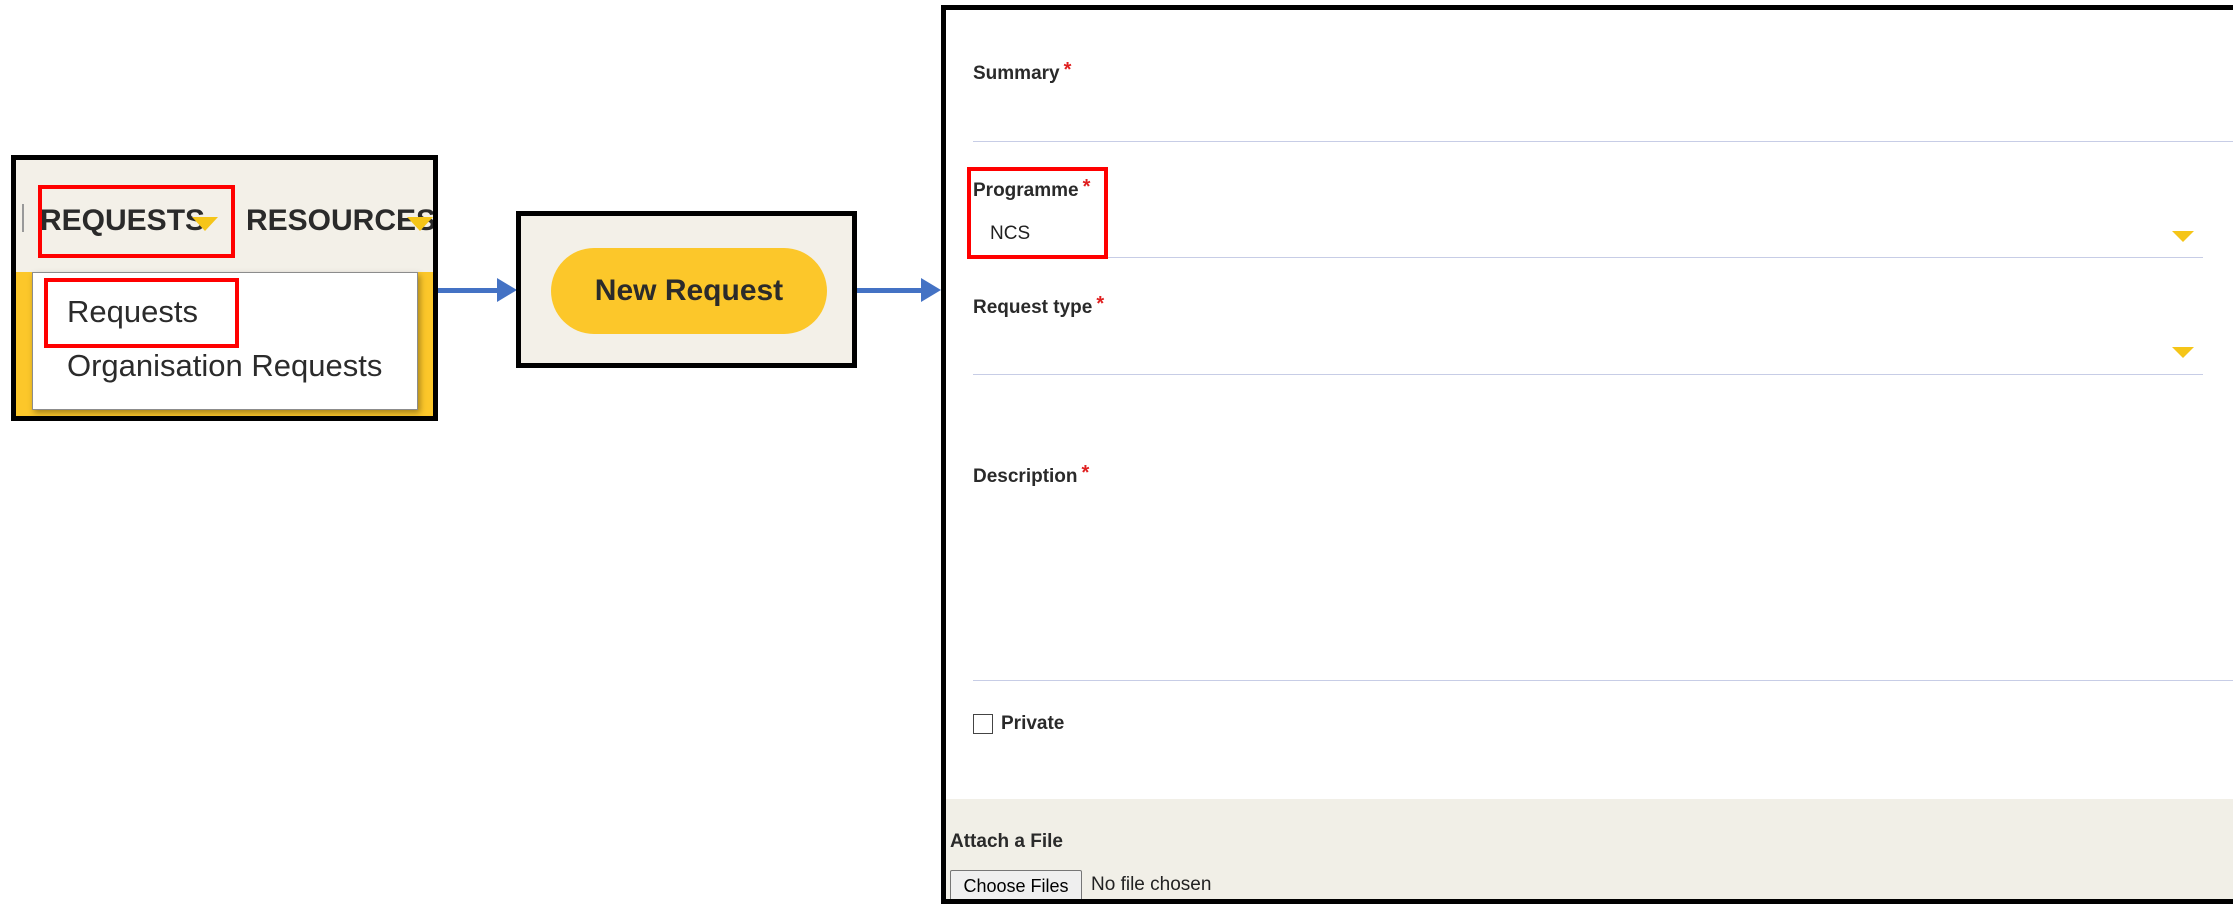 This screenshot has height=904, width=2233. I want to click on programme-select, so click(1588, 257).